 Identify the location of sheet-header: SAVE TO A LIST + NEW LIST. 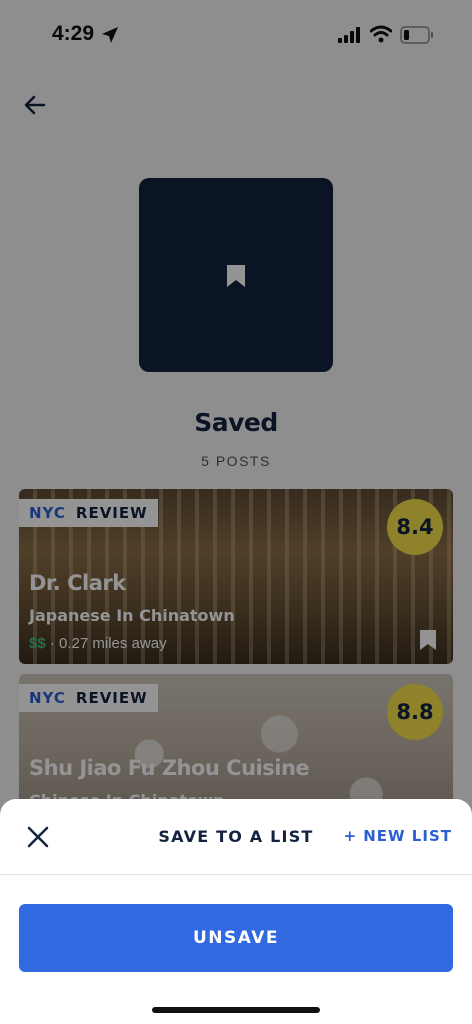
(236, 837).